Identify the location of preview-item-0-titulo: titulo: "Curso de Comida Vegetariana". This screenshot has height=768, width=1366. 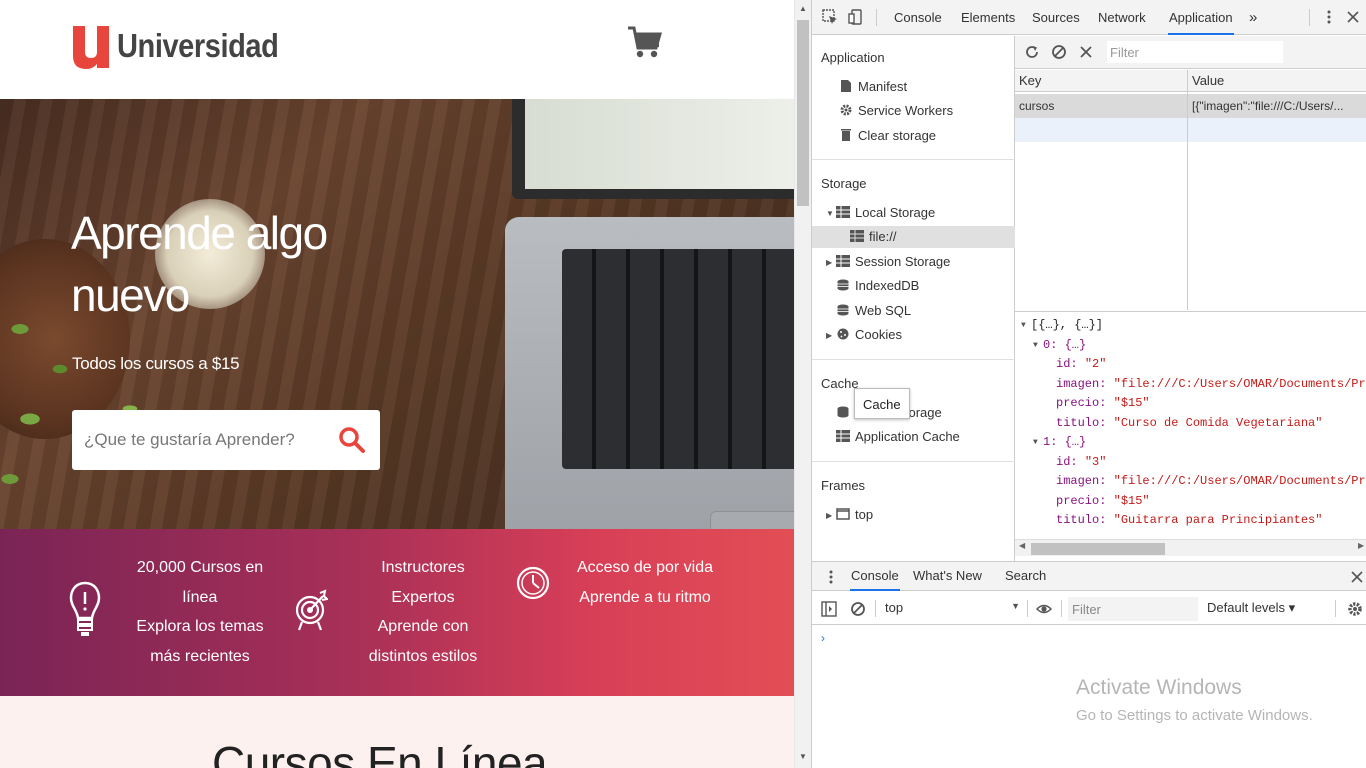
(1189, 424).